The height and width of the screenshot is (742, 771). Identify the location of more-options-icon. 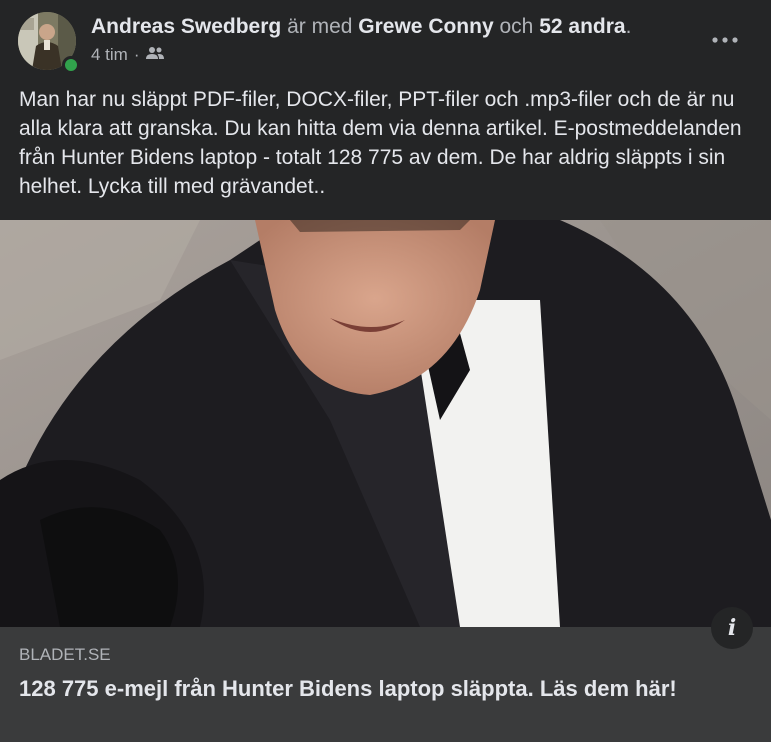
(725, 40).